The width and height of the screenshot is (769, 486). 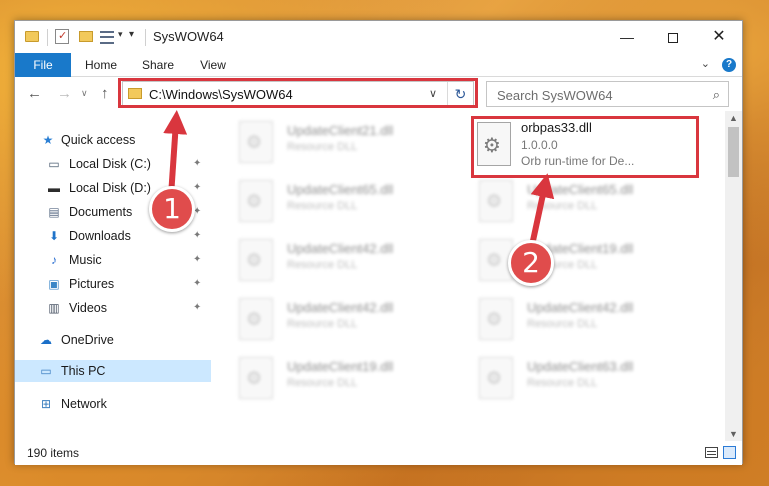 What do you see at coordinates (359, 180) in the screenshot?
I see `annotation-arrows` at bounding box center [359, 180].